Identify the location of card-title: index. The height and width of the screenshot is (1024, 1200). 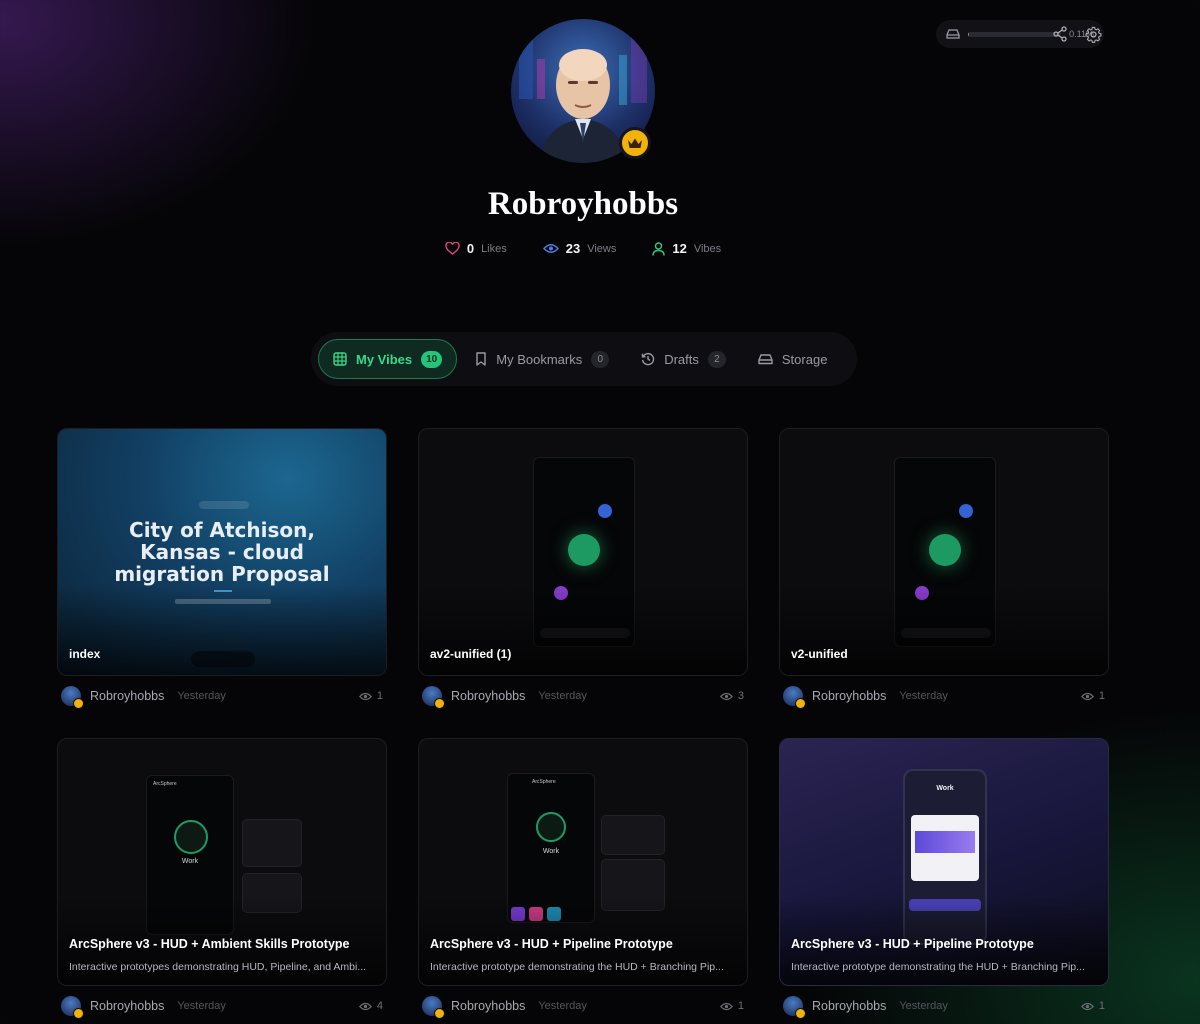
(85, 654).